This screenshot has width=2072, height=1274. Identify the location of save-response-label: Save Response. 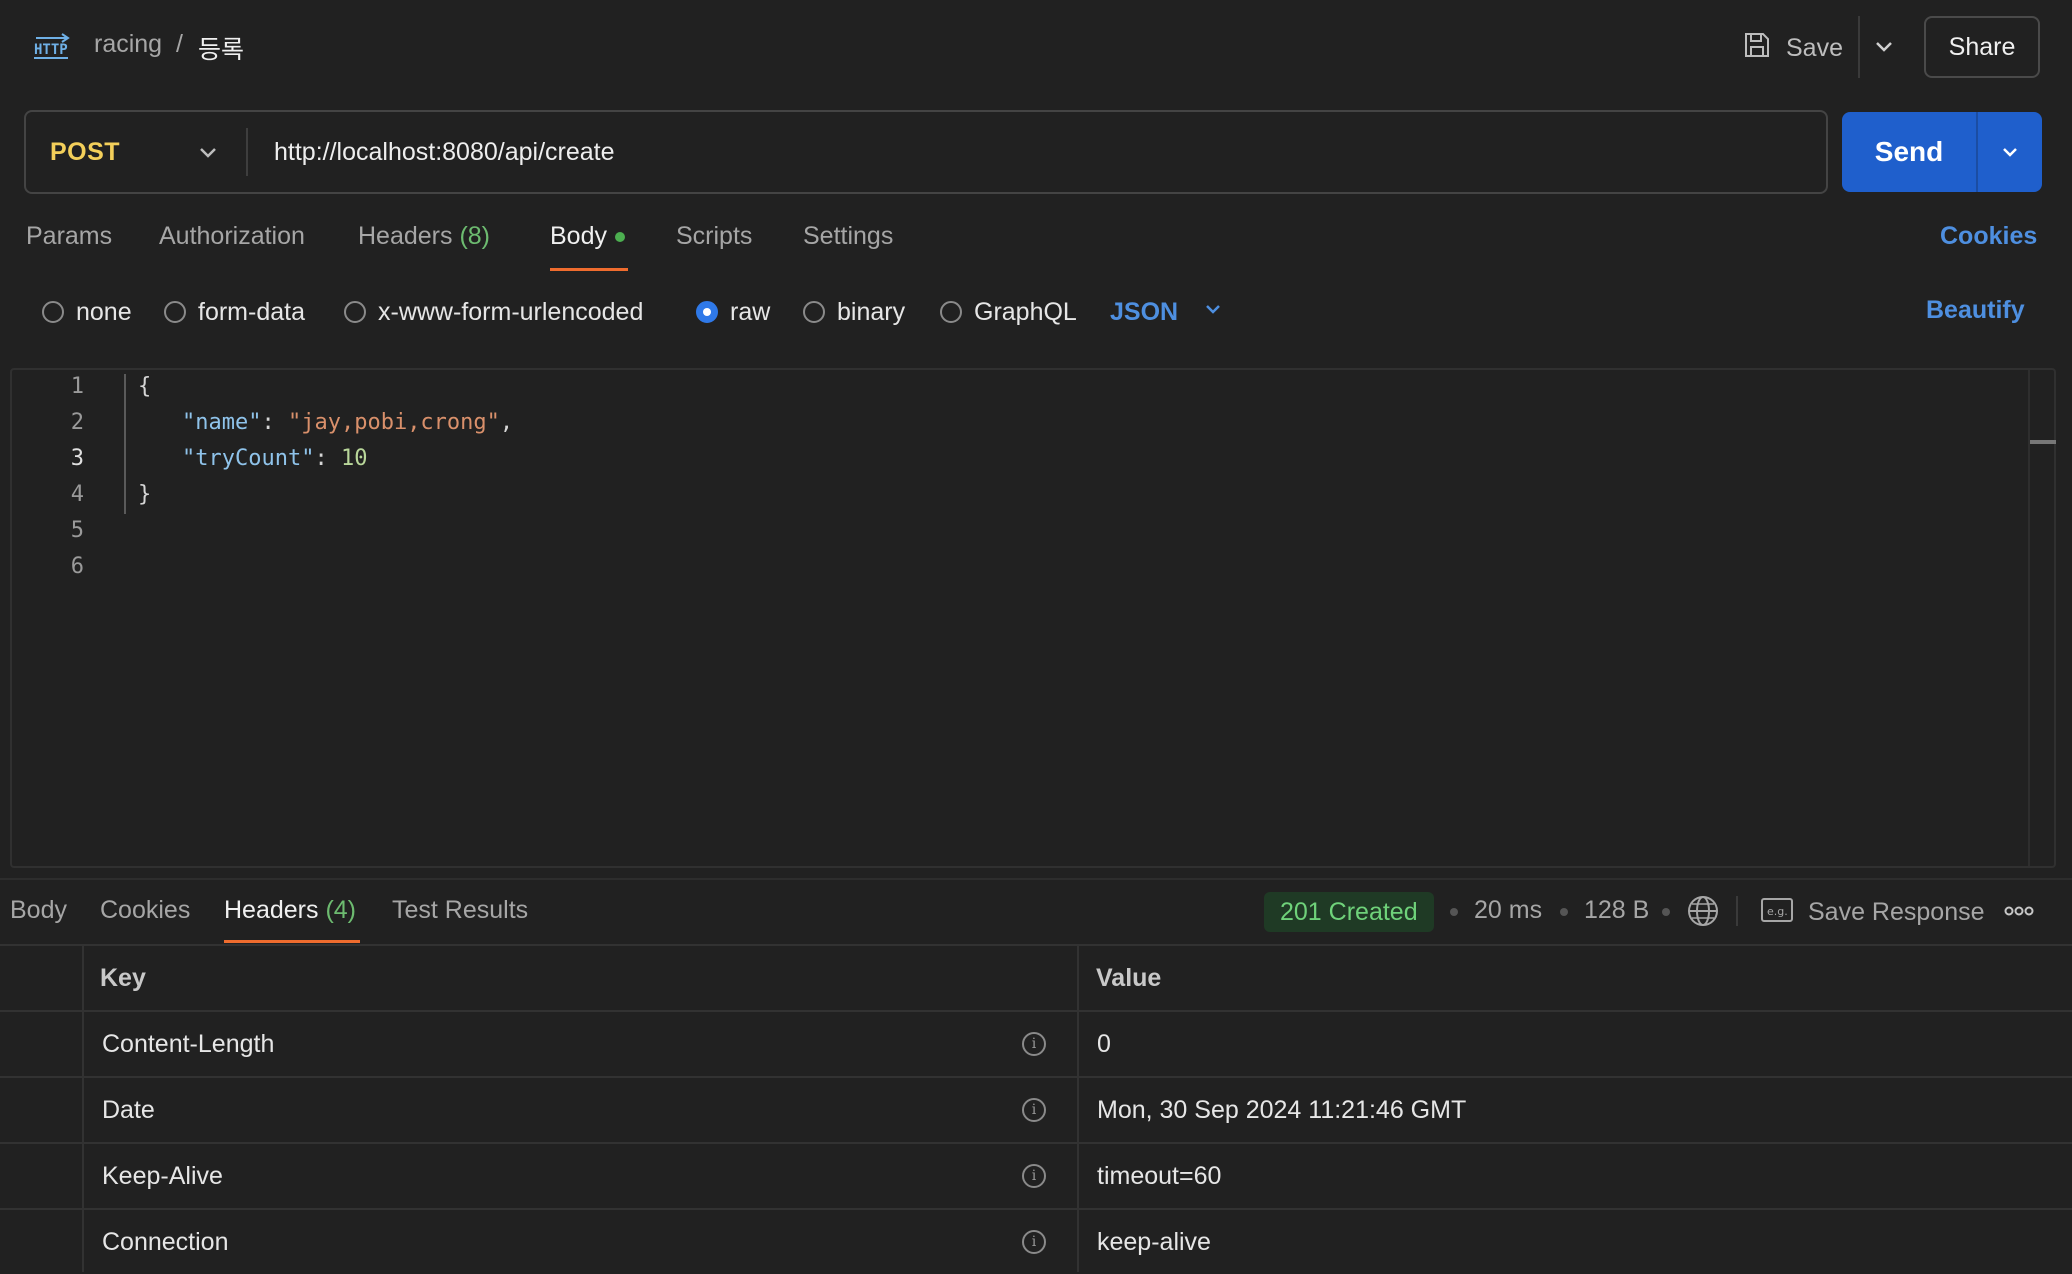
(1896, 912).